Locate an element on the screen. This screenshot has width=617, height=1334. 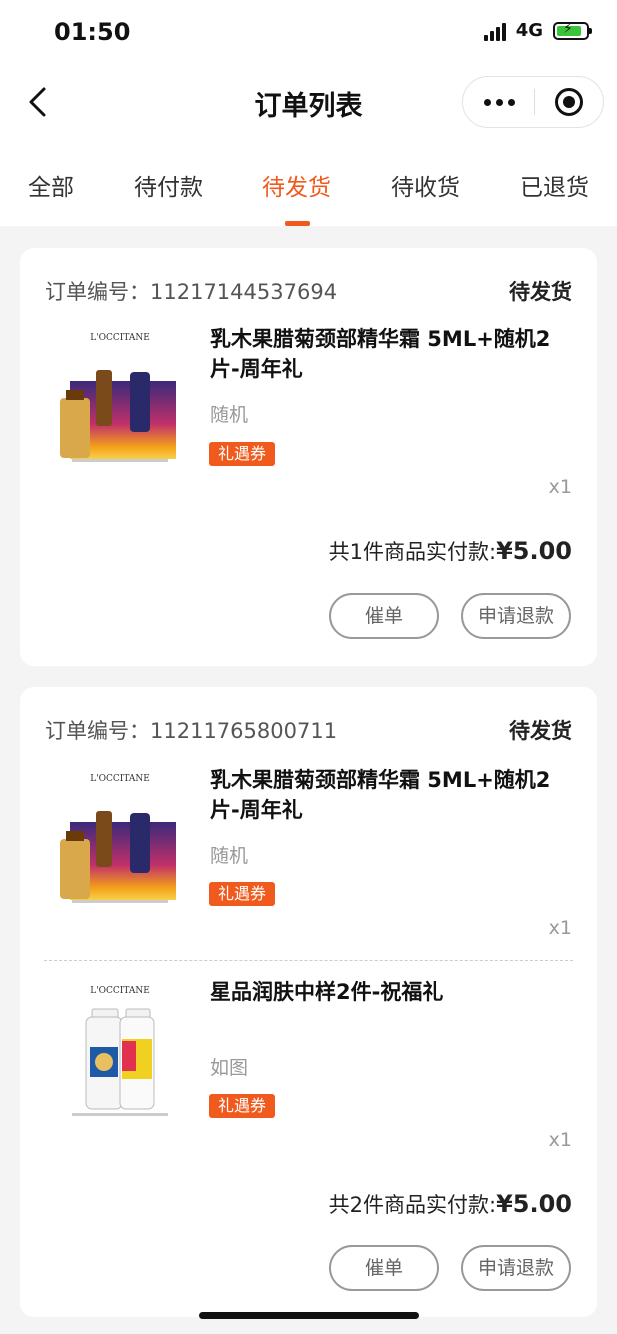
target-close-icon is located at coordinates (569, 102).